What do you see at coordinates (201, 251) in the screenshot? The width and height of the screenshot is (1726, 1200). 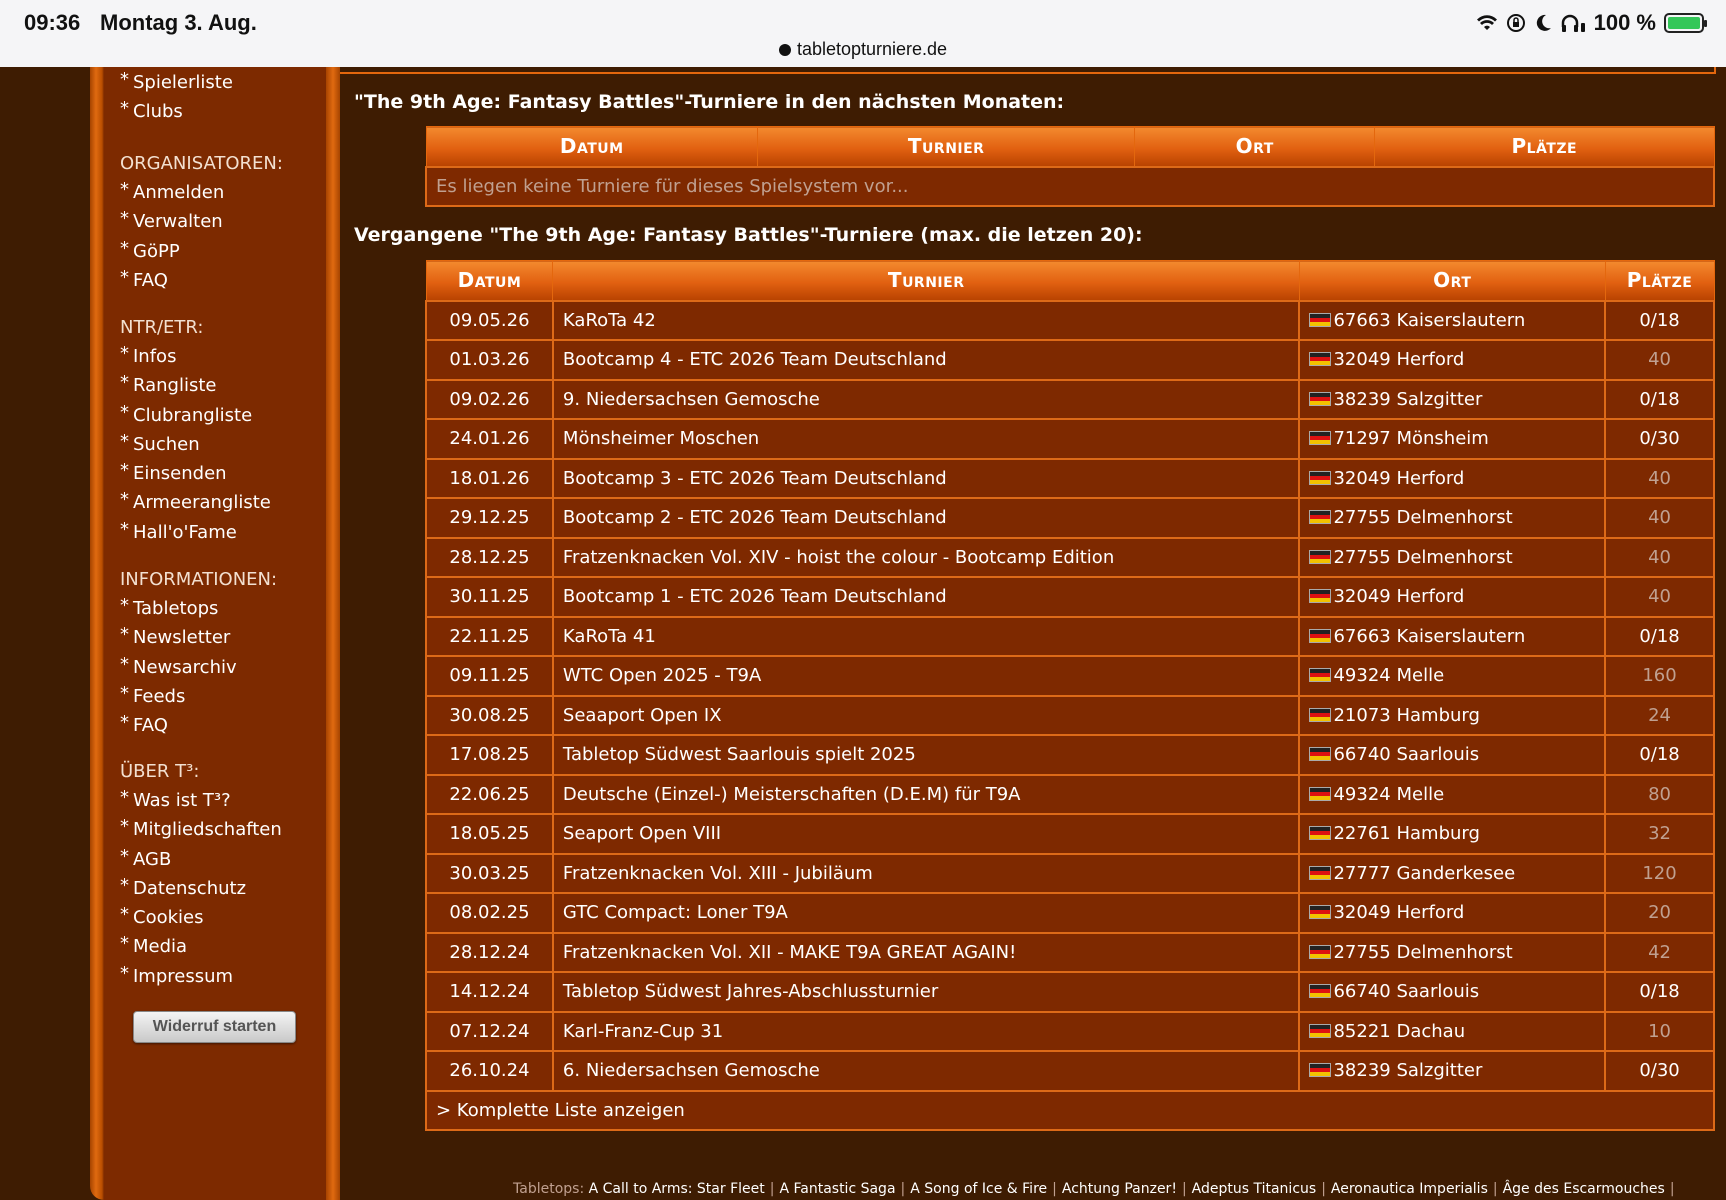 I see `sidebar-item-gopp: * GöPP` at bounding box center [201, 251].